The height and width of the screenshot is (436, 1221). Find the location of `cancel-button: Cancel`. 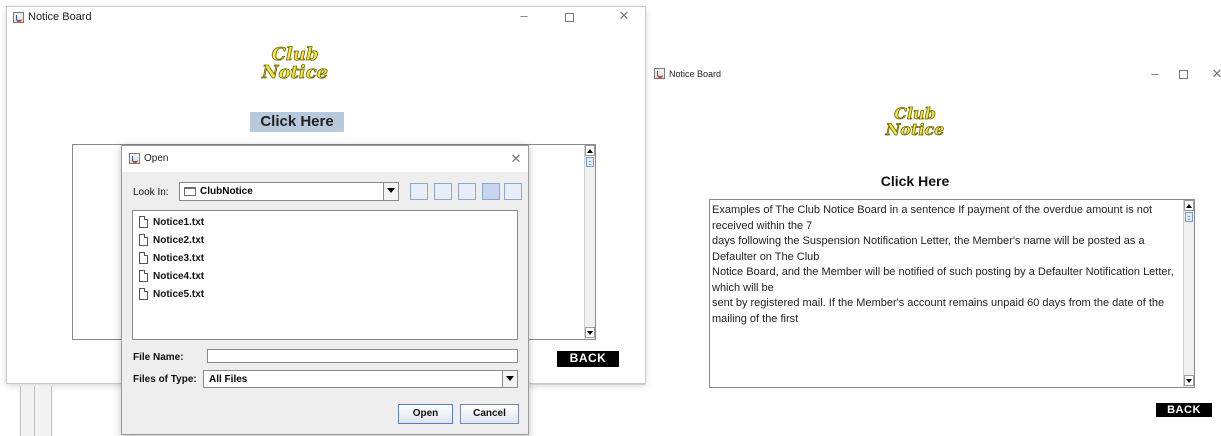

cancel-button: Cancel is located at coordinates (489, 414).